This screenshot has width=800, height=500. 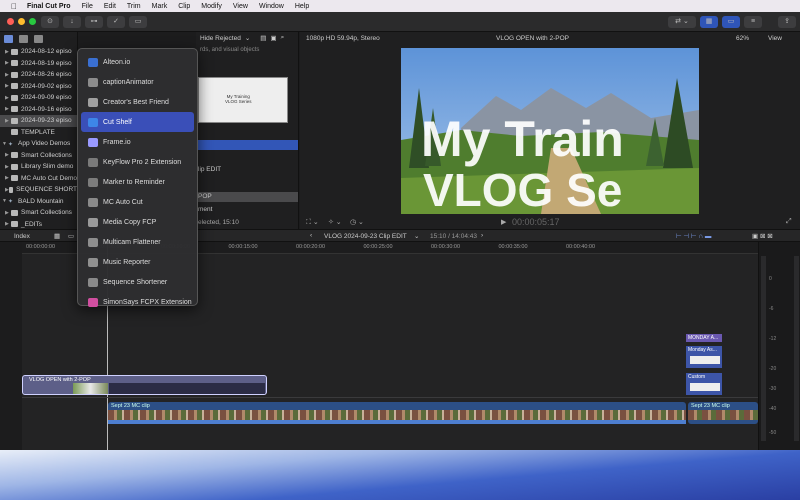 I want to click on photos-tab-icon, so click(x=23, y=39).